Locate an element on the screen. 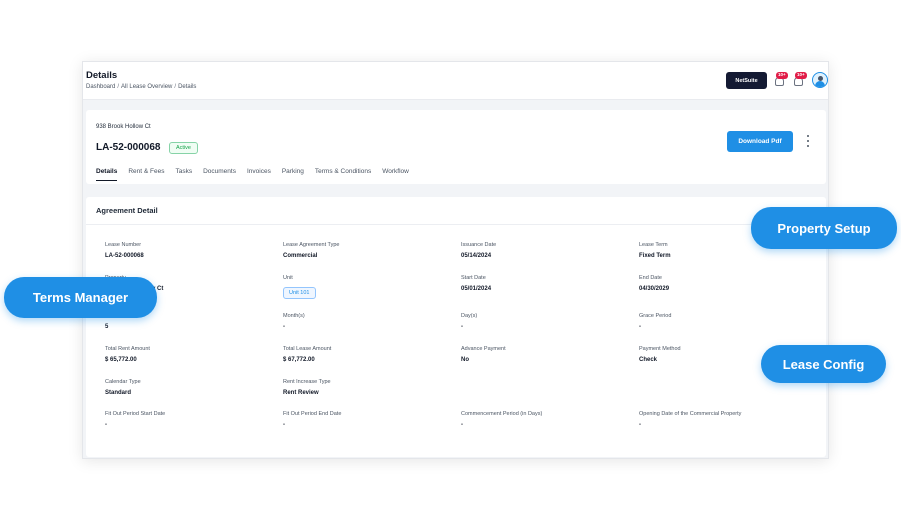 The image size is (901, 520). avatar-body is located at coordinates (820, 84).